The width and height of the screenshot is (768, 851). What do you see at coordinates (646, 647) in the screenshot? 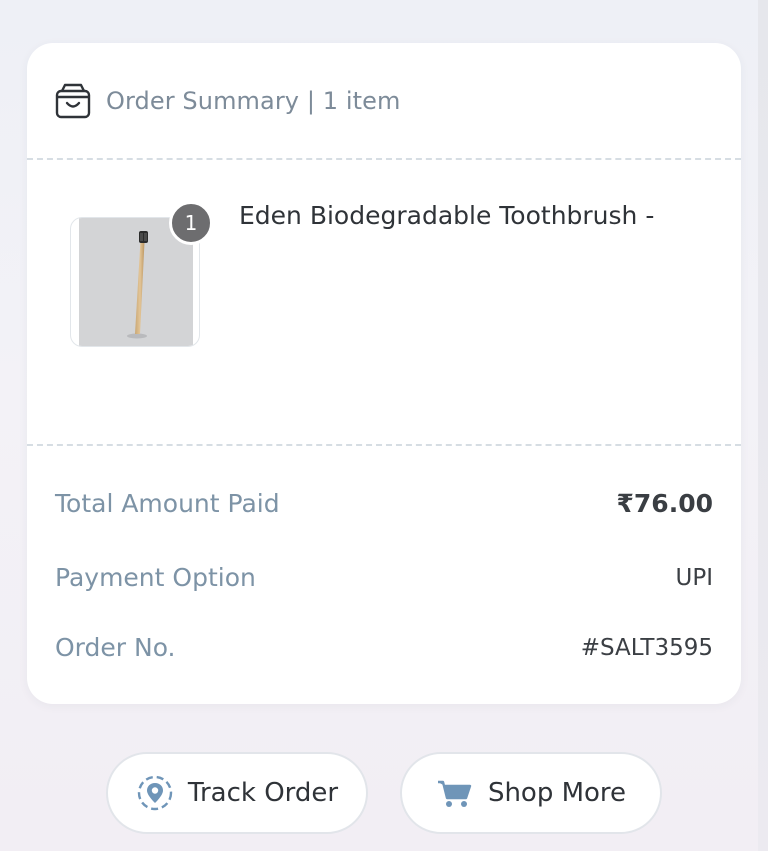
I see `order-number-value: #SALT3595` at bounding box center [646, 647].